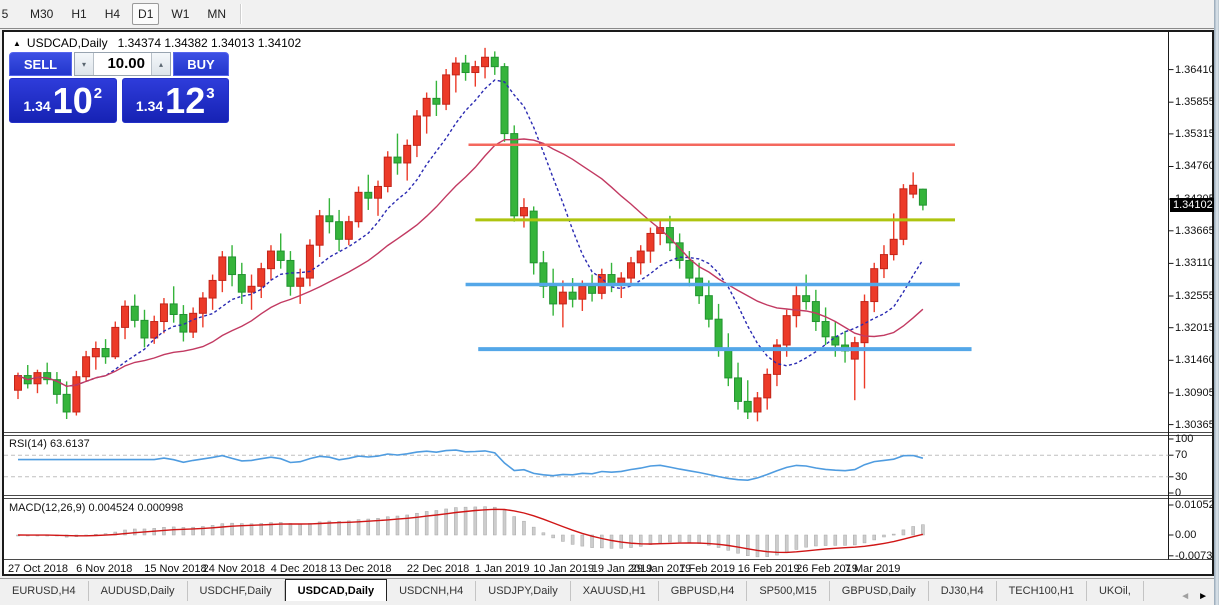  Describe the element at coordinates (1195, 295) in the screenshot. I see `price-axis-label: 1.32555` at that location.